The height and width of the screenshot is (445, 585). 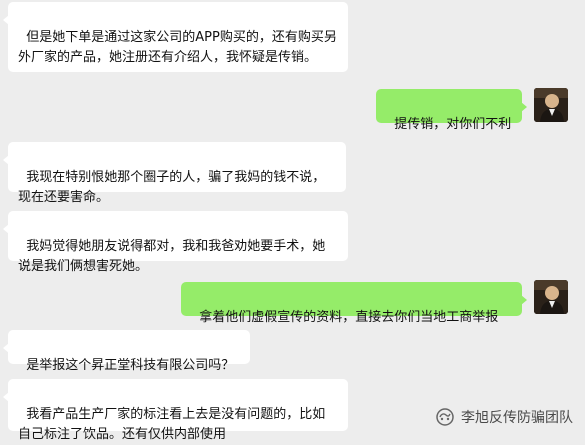 I want to click on message-text: 我妈觉得她朋友说得都对，我和我爸劝她要手术，她说是我们俩想害死她。, so click(x=172, y=256).